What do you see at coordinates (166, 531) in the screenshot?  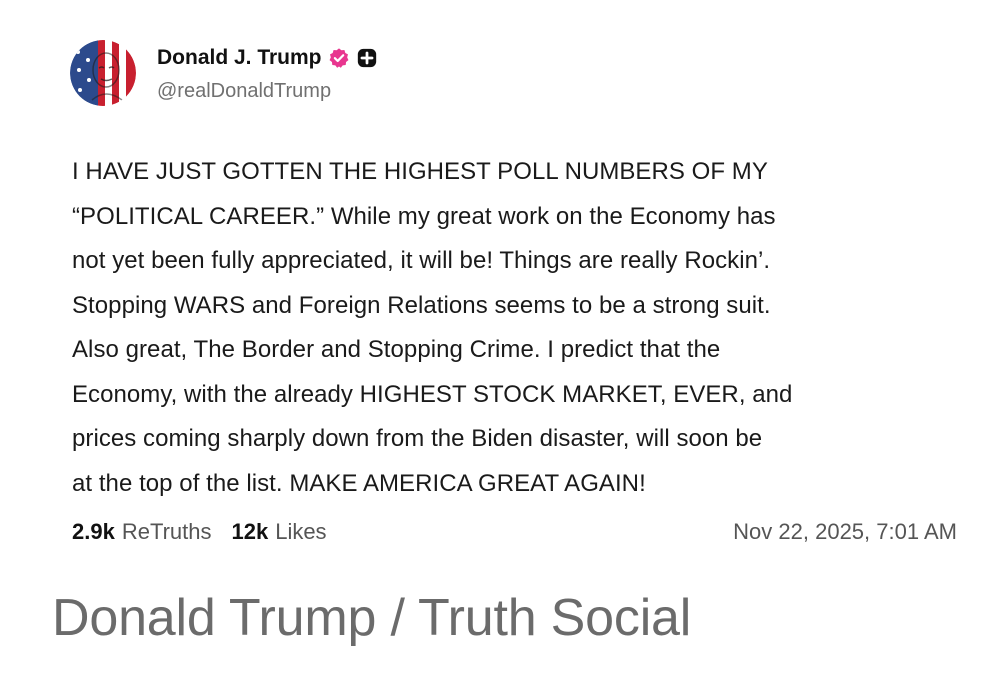 I see `retruths-label: ReTruths` at bounding box center [166, 531].